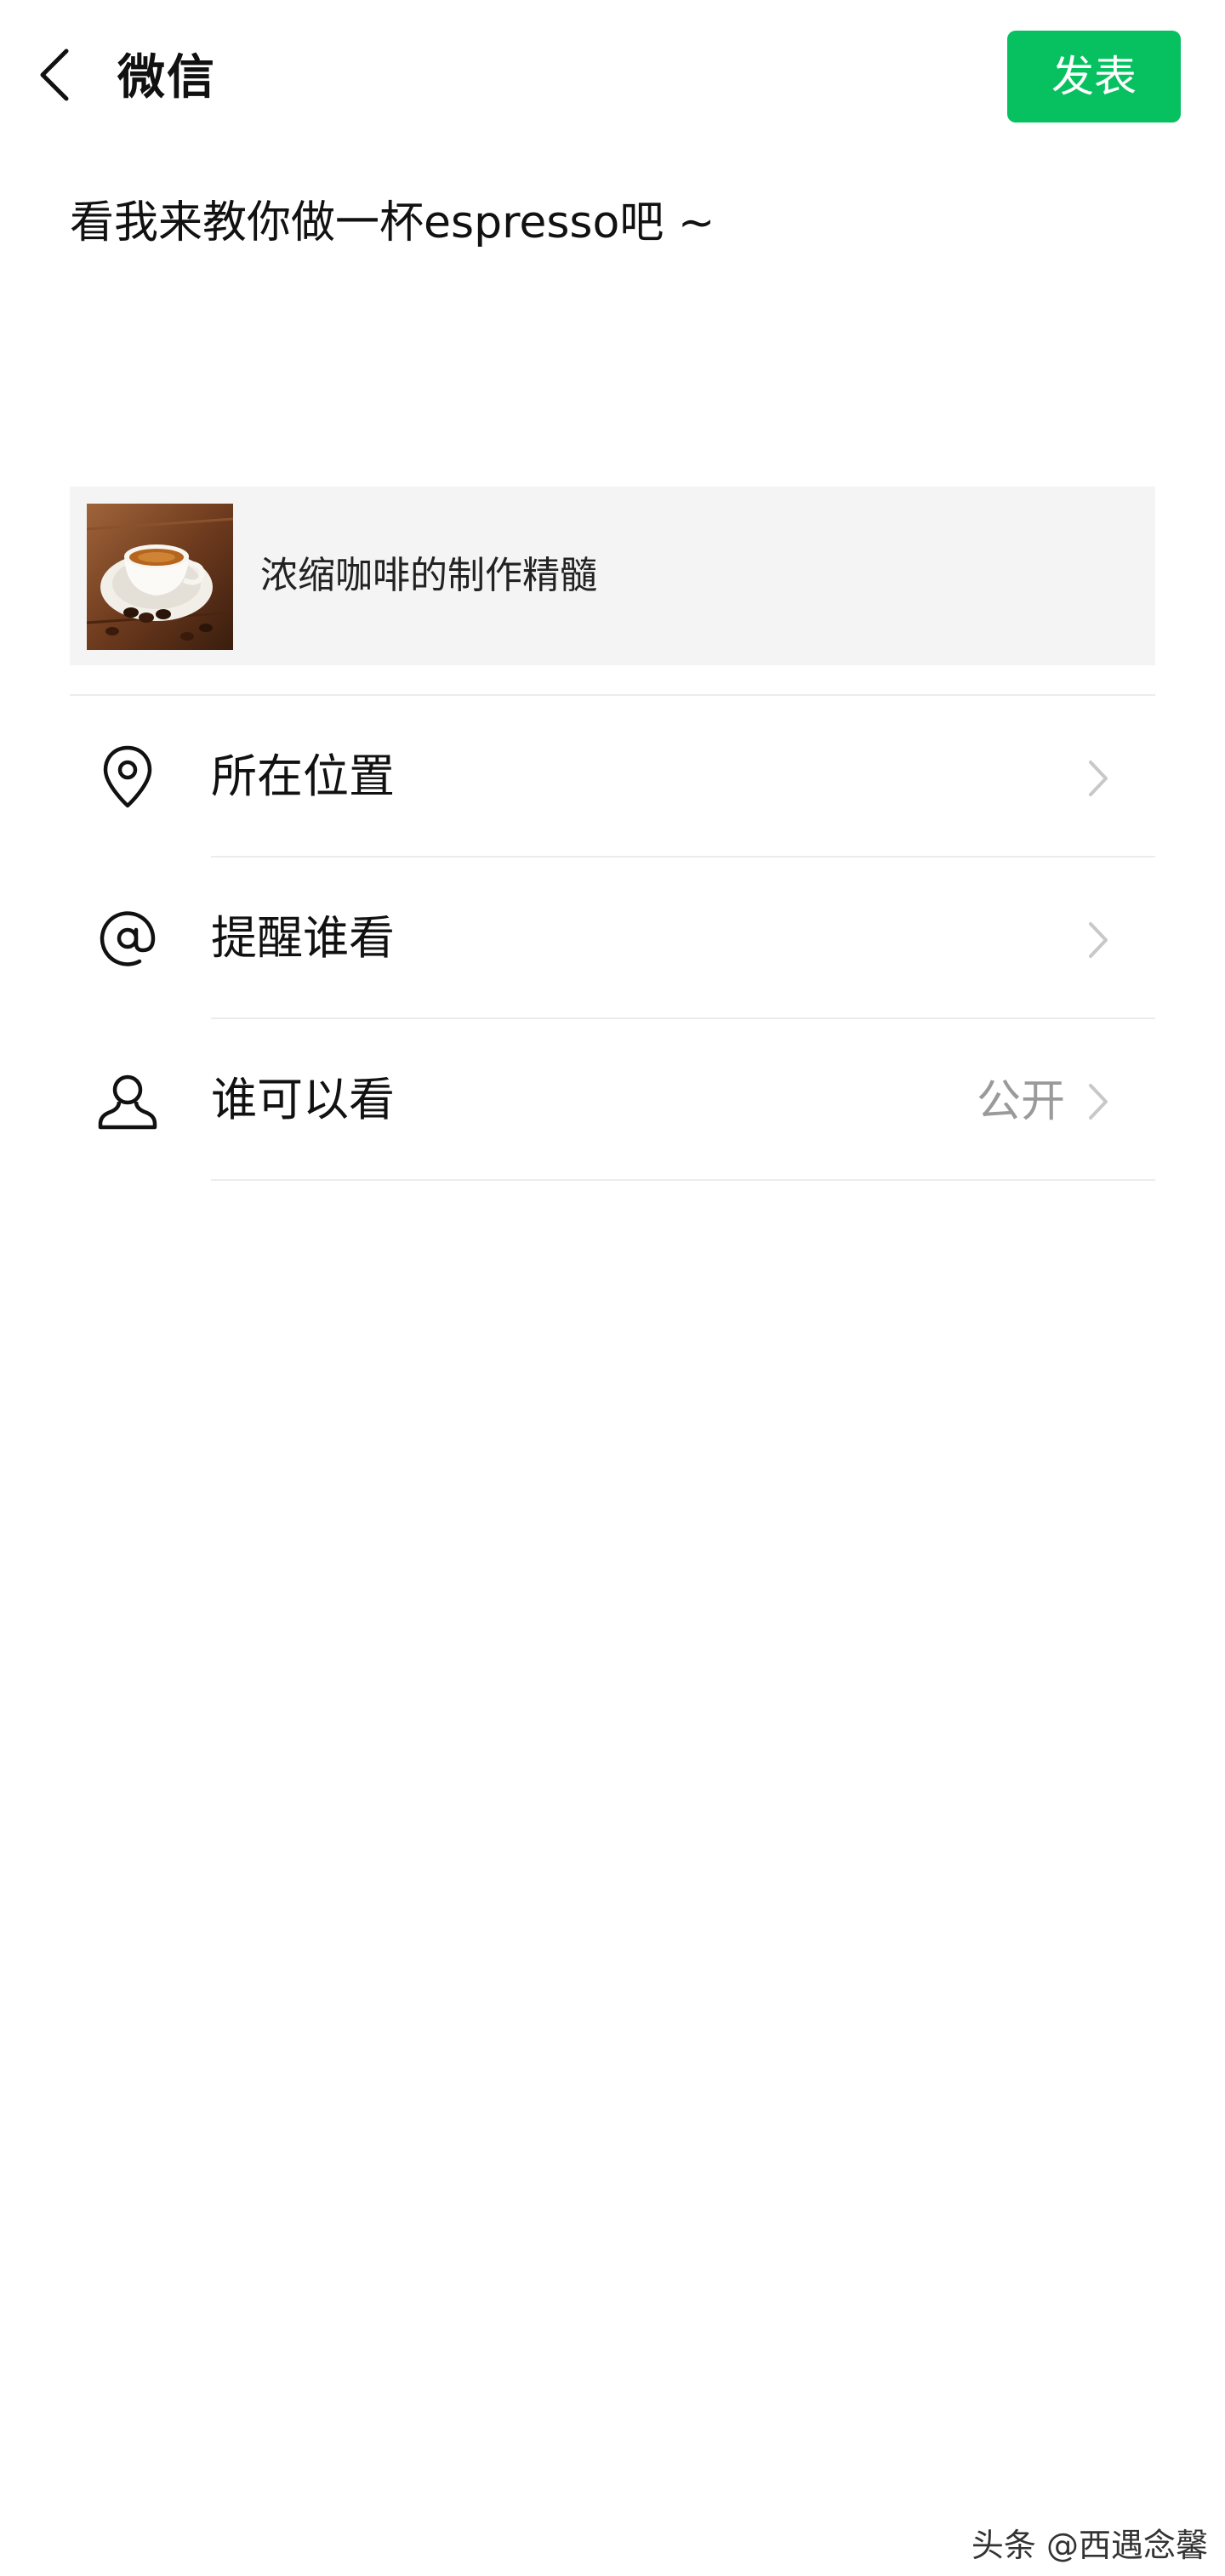 The height and width of the screenshot is (2576, 1225). What do you see at coordinates (613, 777) in the screenshot?
I see `option-location: 所在位置` at bounding box center [613, 777].